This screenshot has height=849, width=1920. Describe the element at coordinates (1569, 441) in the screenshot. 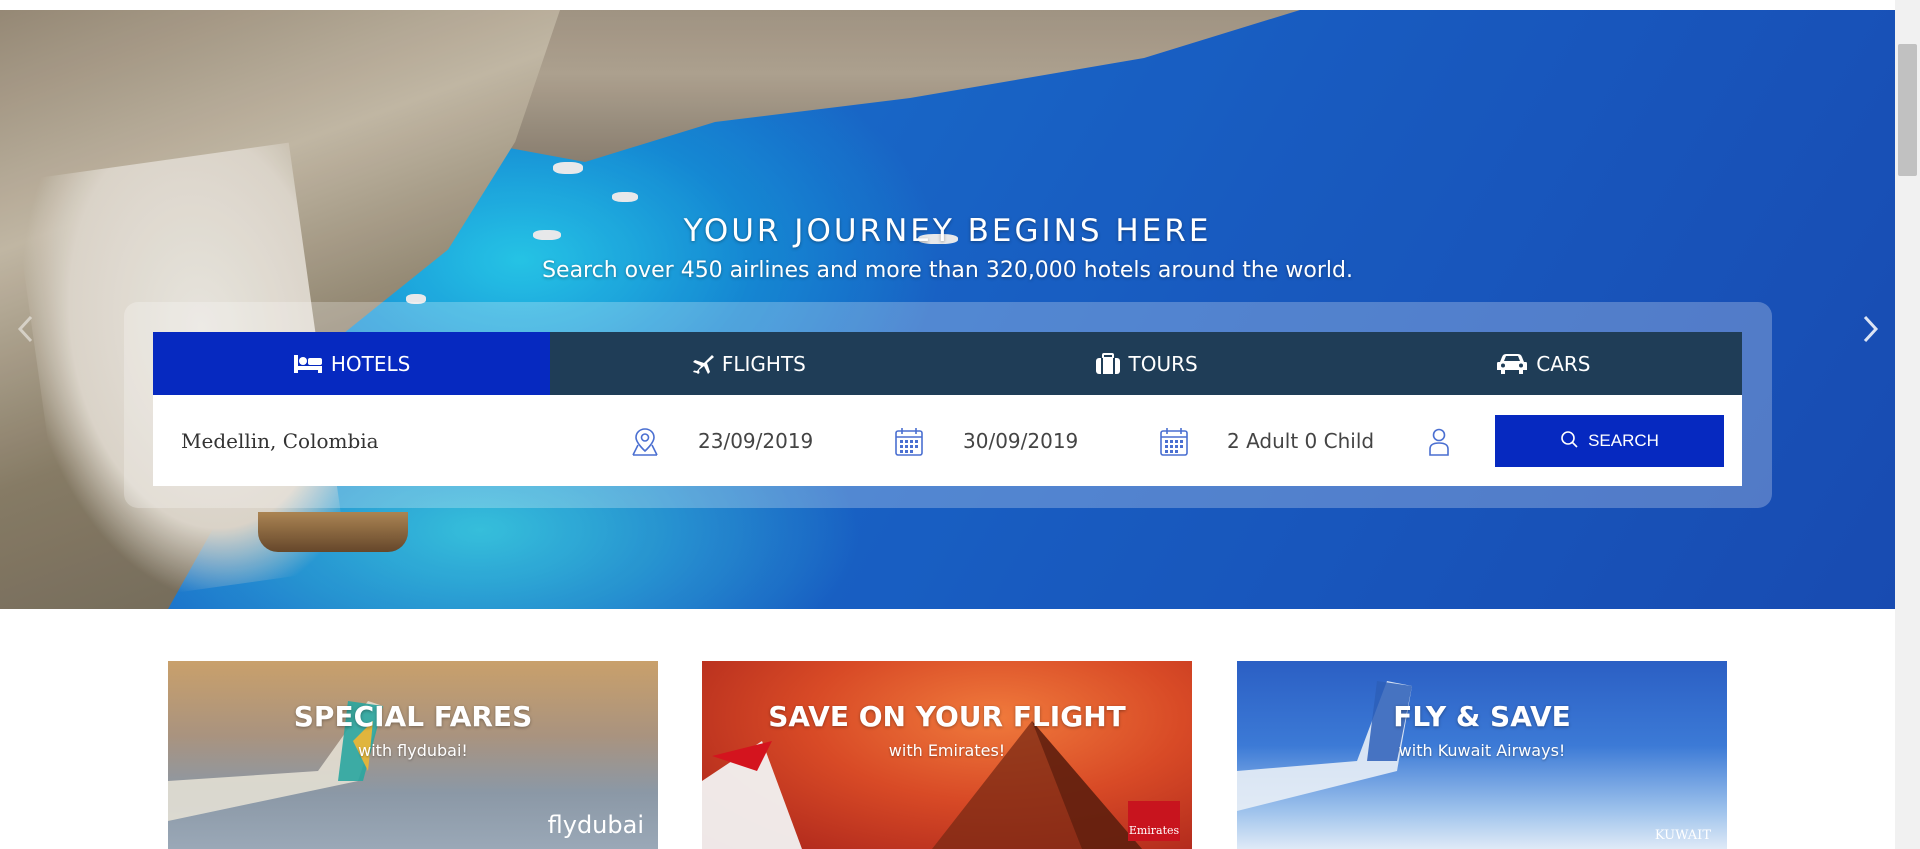

I see `search-icon` at that location.